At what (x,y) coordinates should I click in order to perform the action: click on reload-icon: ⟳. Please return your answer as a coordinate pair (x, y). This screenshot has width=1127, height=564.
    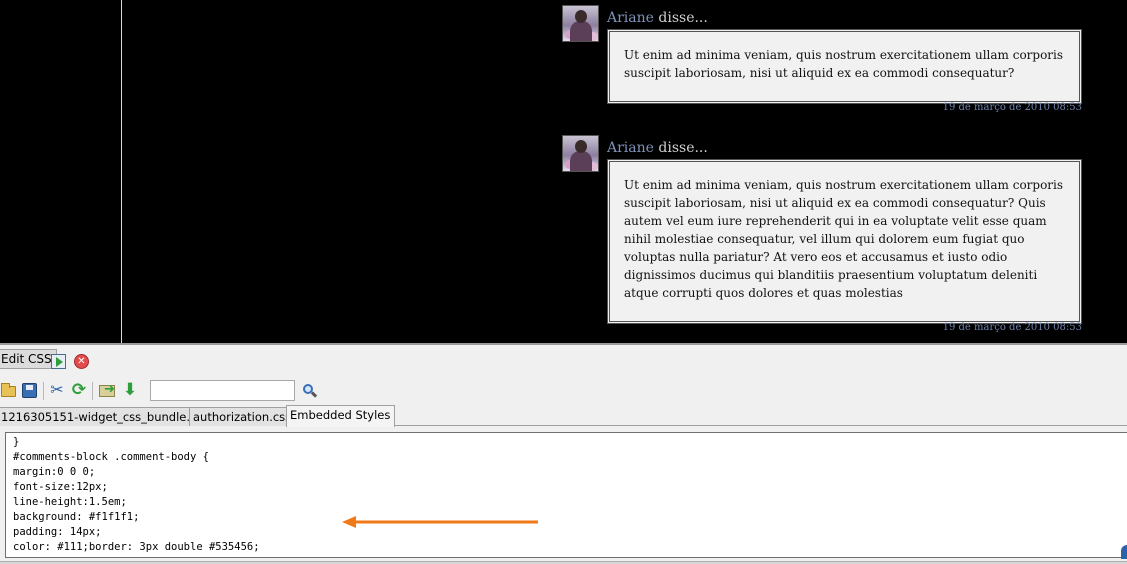
    Looking at the image, I should click on (79, 390).